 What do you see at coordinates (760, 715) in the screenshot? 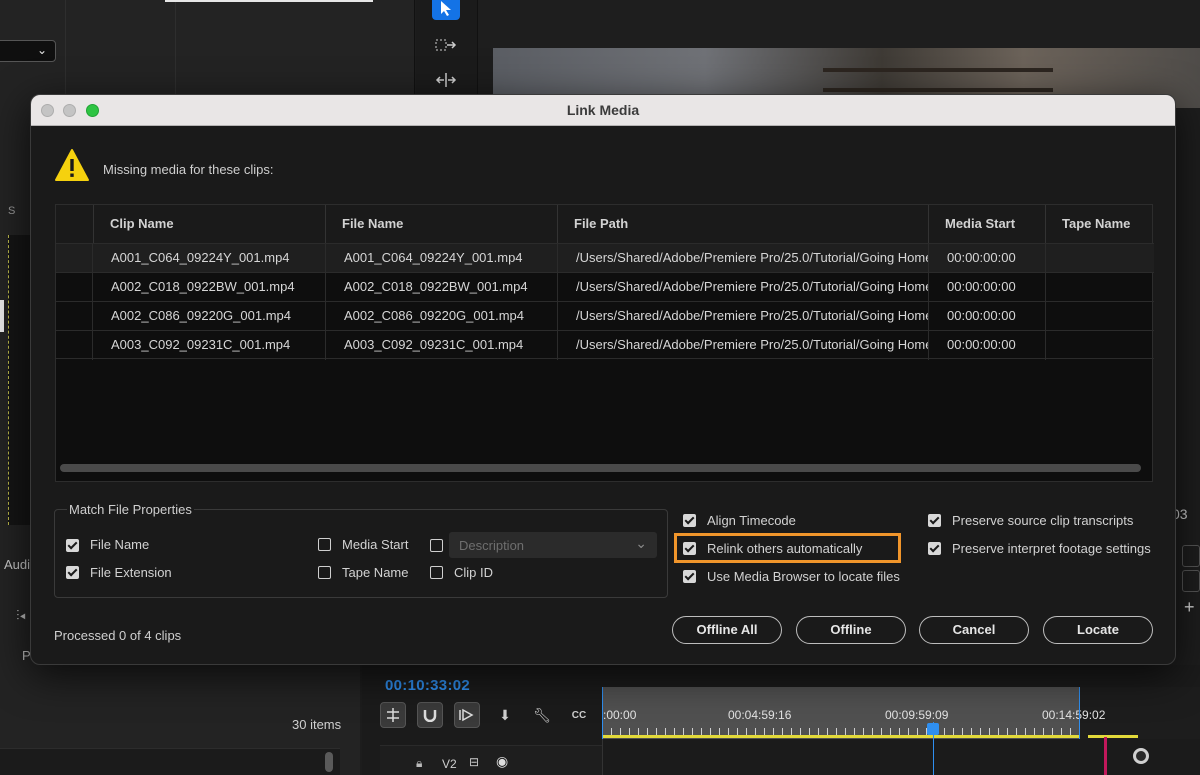
I see `ruler-label: 00:04:59:16` at bounding box center [760, 715].